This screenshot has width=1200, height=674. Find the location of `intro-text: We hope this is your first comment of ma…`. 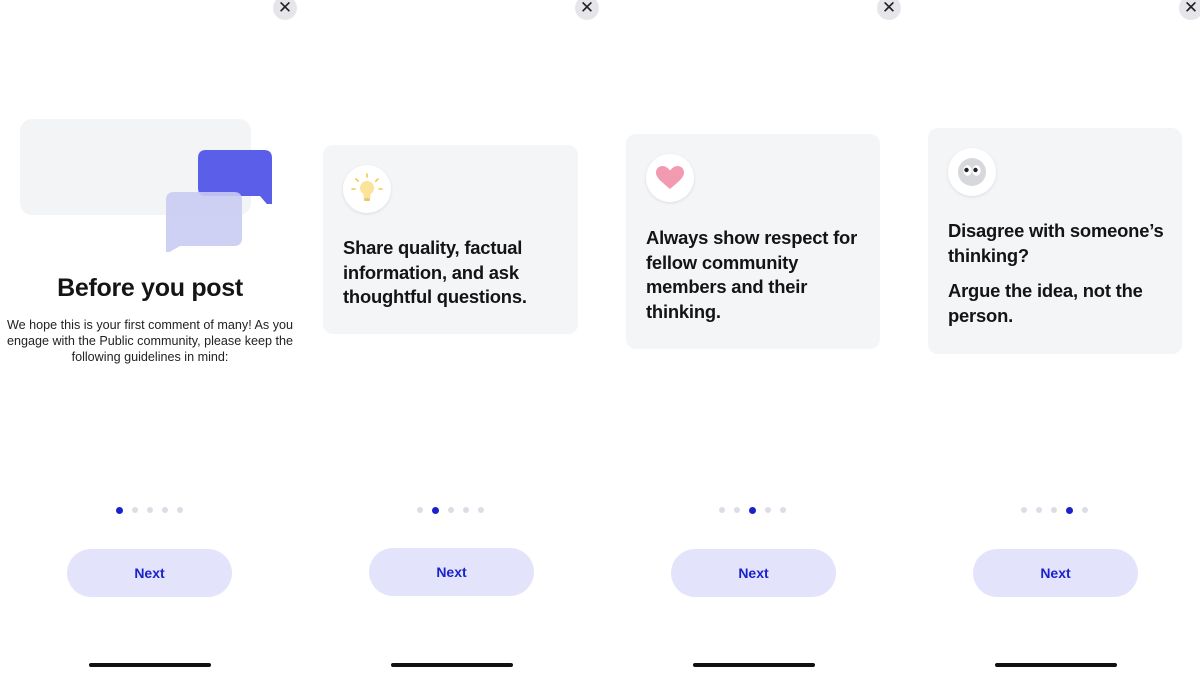

intro-text: We hope this is your first comment of ma… is located at coordinates (150, 341).